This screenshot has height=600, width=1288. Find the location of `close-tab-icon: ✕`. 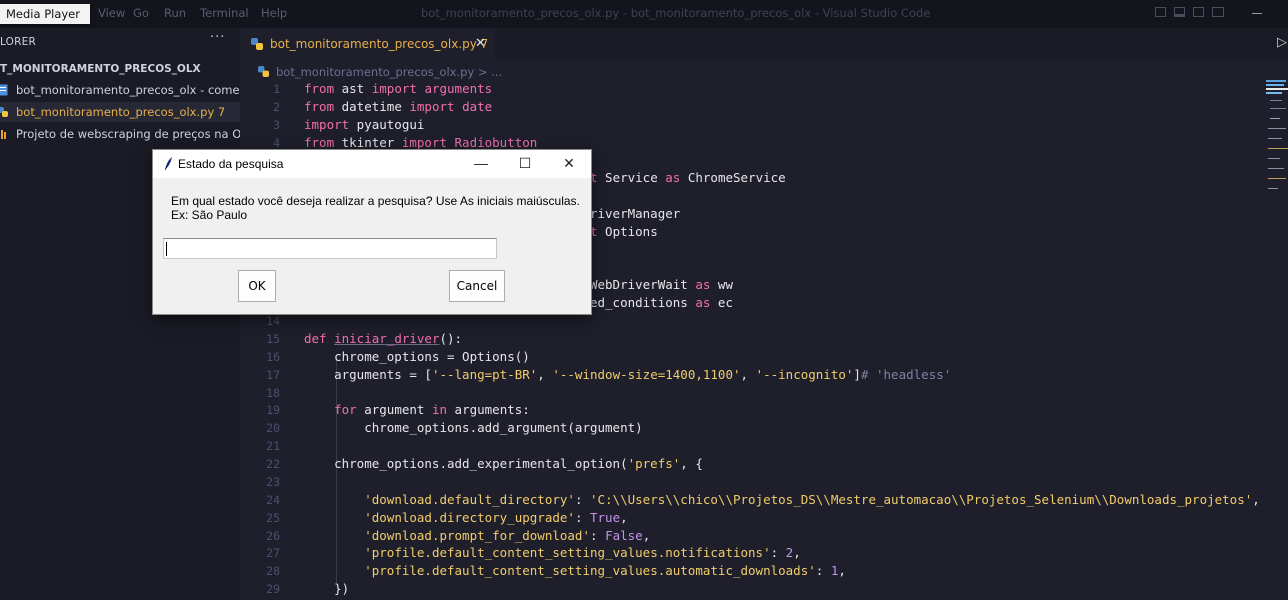

close-tab-icon: ✕ is located at coordinates (480, 44).